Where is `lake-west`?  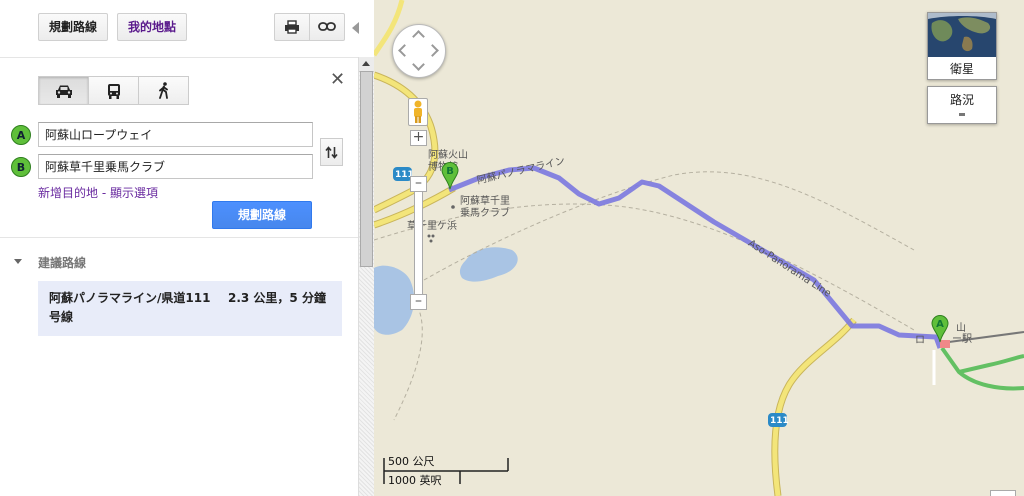
lake-west is located at coordinates (394, 300).